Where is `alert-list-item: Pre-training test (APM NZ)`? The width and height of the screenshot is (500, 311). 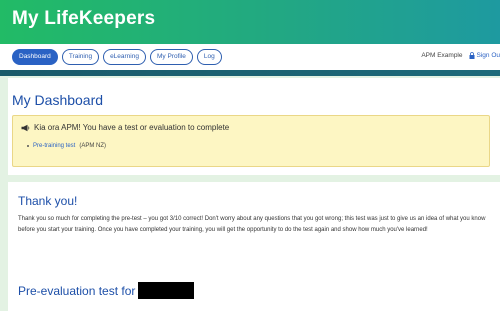
alert-list-item: Pre-training test (APM NZ) is located at coordinates (66, 146).